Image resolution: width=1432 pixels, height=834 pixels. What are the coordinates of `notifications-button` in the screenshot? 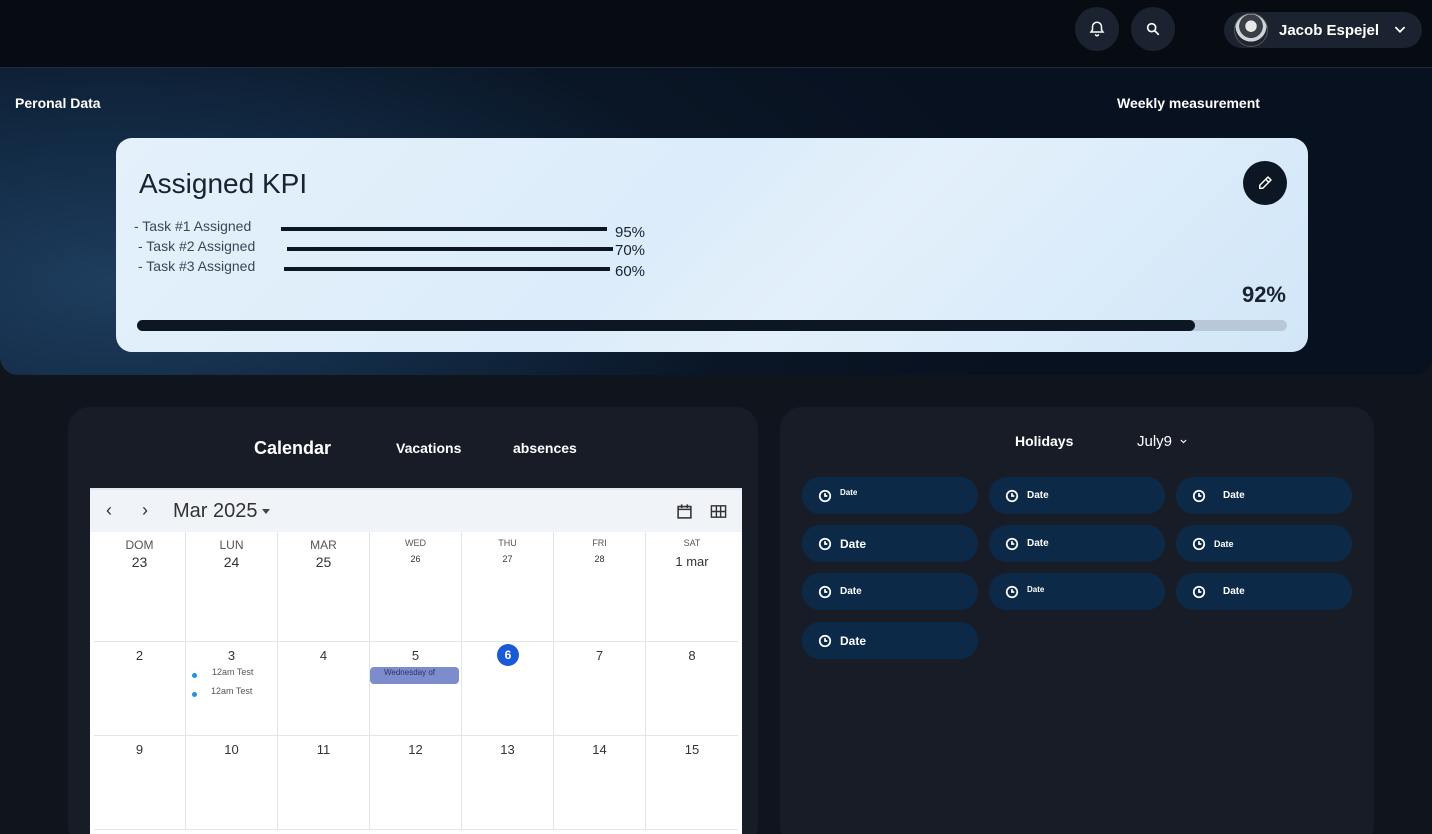 It's located at (1097, 29).